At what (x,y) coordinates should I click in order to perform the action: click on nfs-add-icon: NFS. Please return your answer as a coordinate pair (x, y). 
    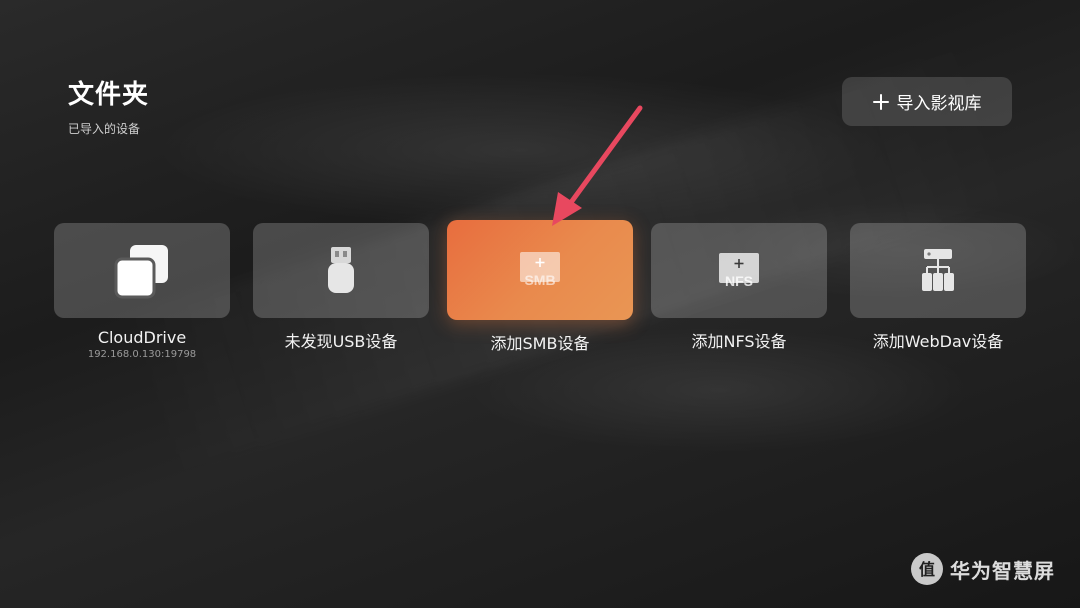
    Looking at the image, I should click on (739, 270).